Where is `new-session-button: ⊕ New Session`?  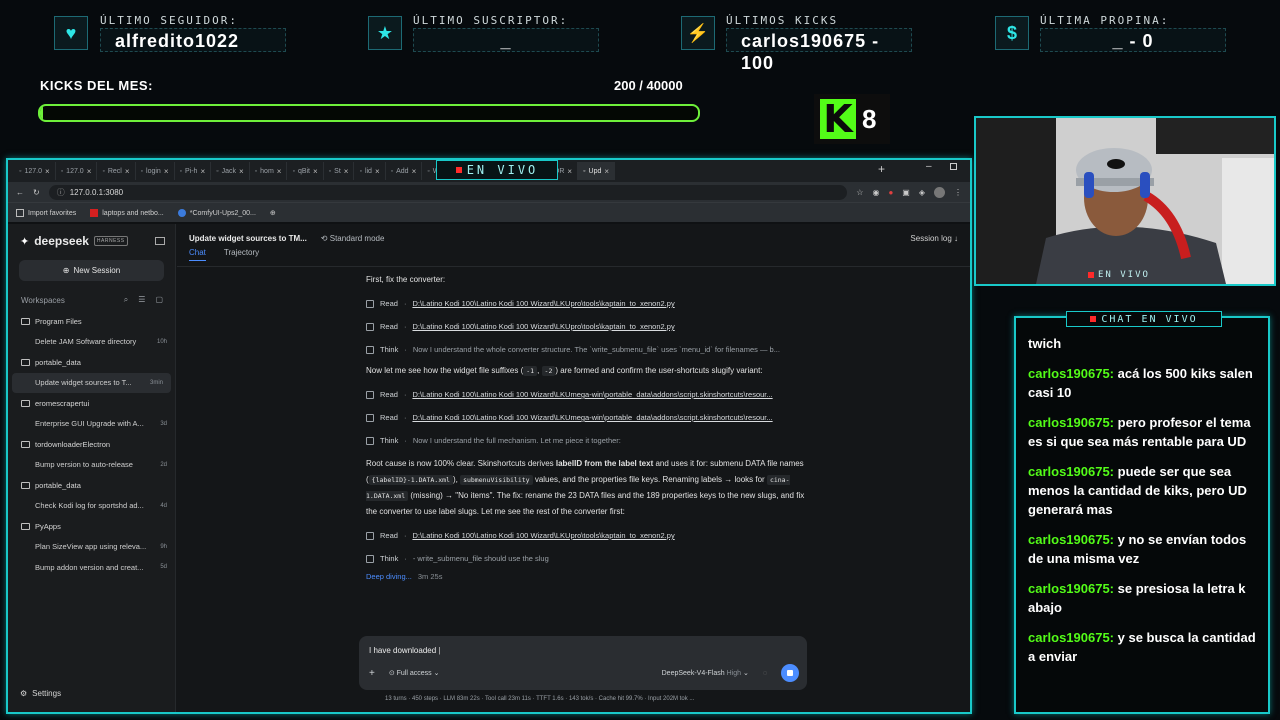 new-session-button: ⊕ New Session is located at coordinates (91, 270).